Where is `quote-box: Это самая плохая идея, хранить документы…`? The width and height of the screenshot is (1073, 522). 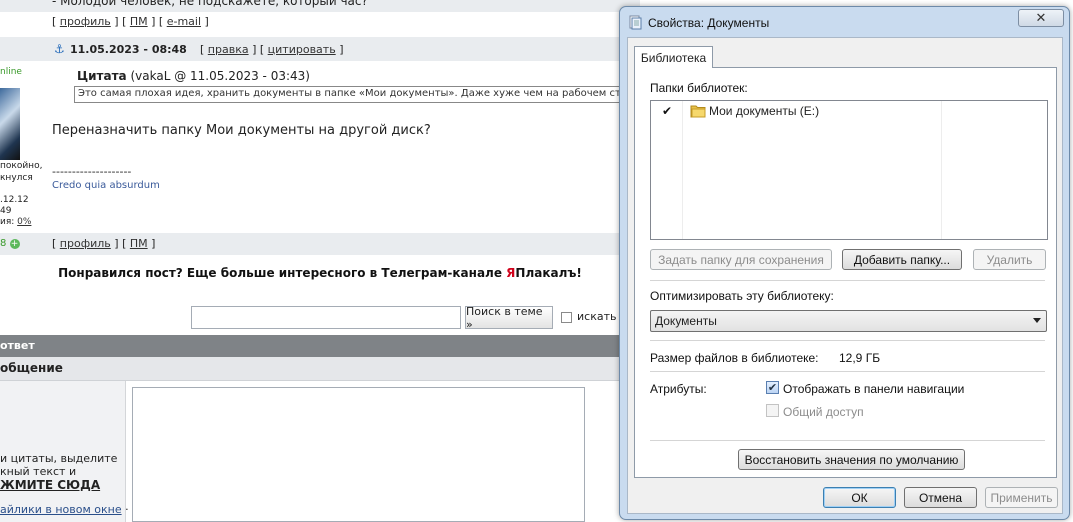 quote-box: Это самая плохая идея, хранить документы… is located at coordinates (354, 94).